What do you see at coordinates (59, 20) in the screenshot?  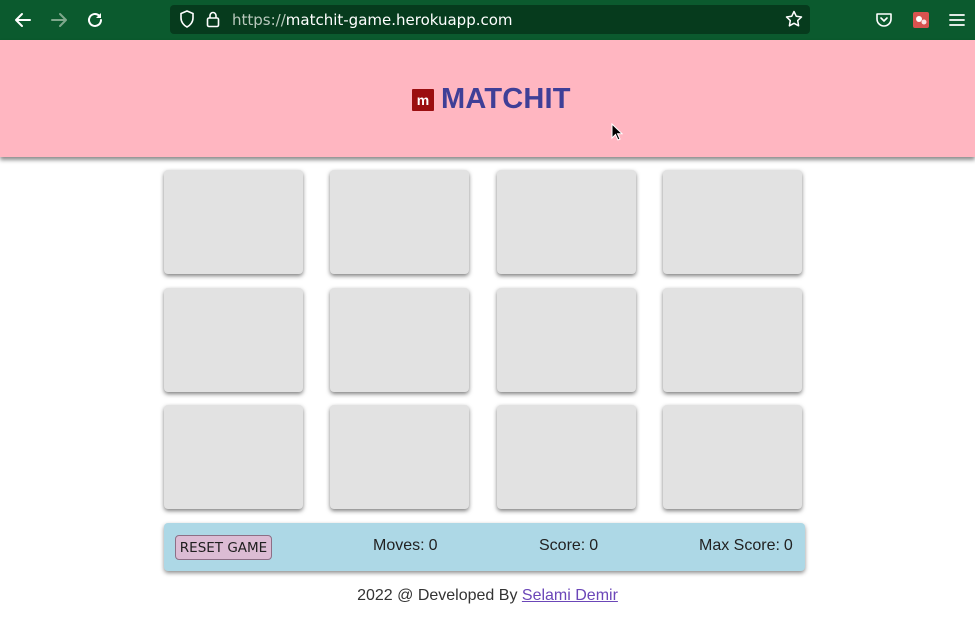 I see `forward-icon` at bounding box center [59, 20].